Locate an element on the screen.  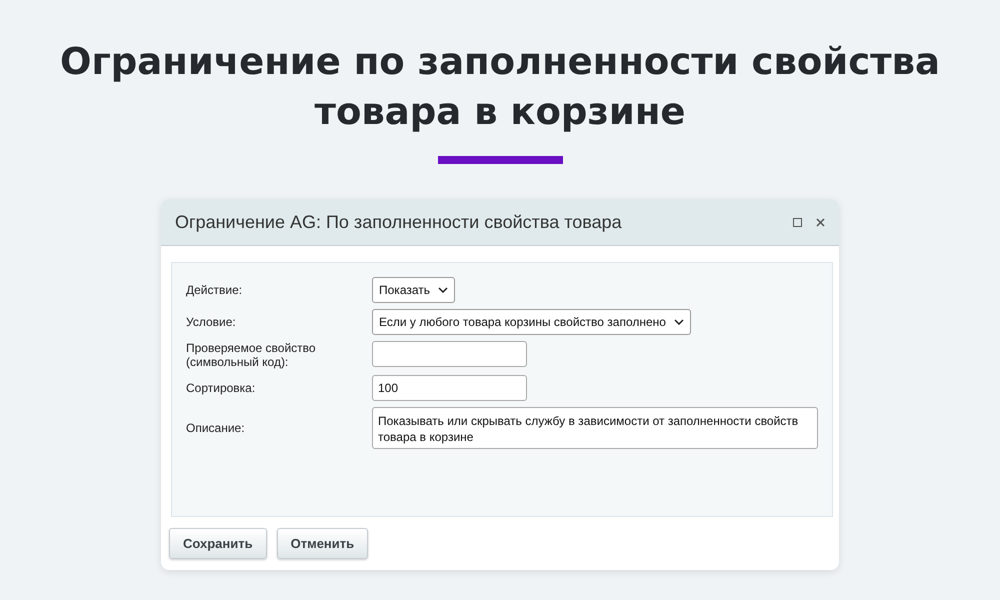
field-label: Сортировка: is located at coordinates (221, 388).